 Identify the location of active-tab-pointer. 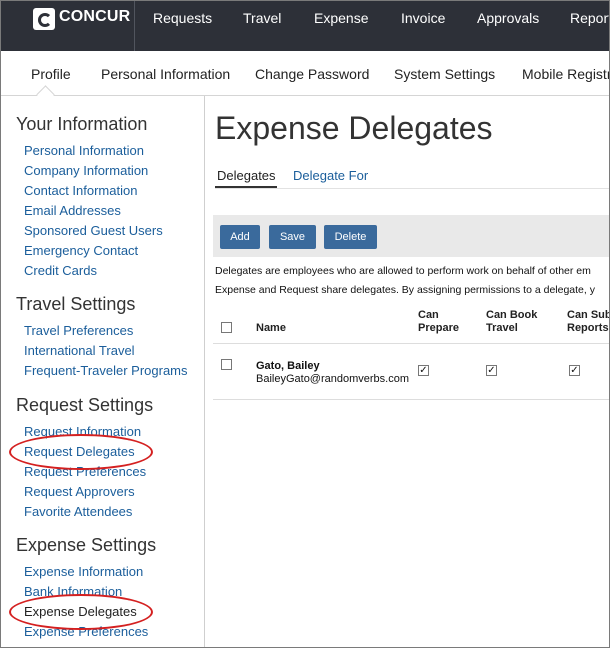
(45, 94).